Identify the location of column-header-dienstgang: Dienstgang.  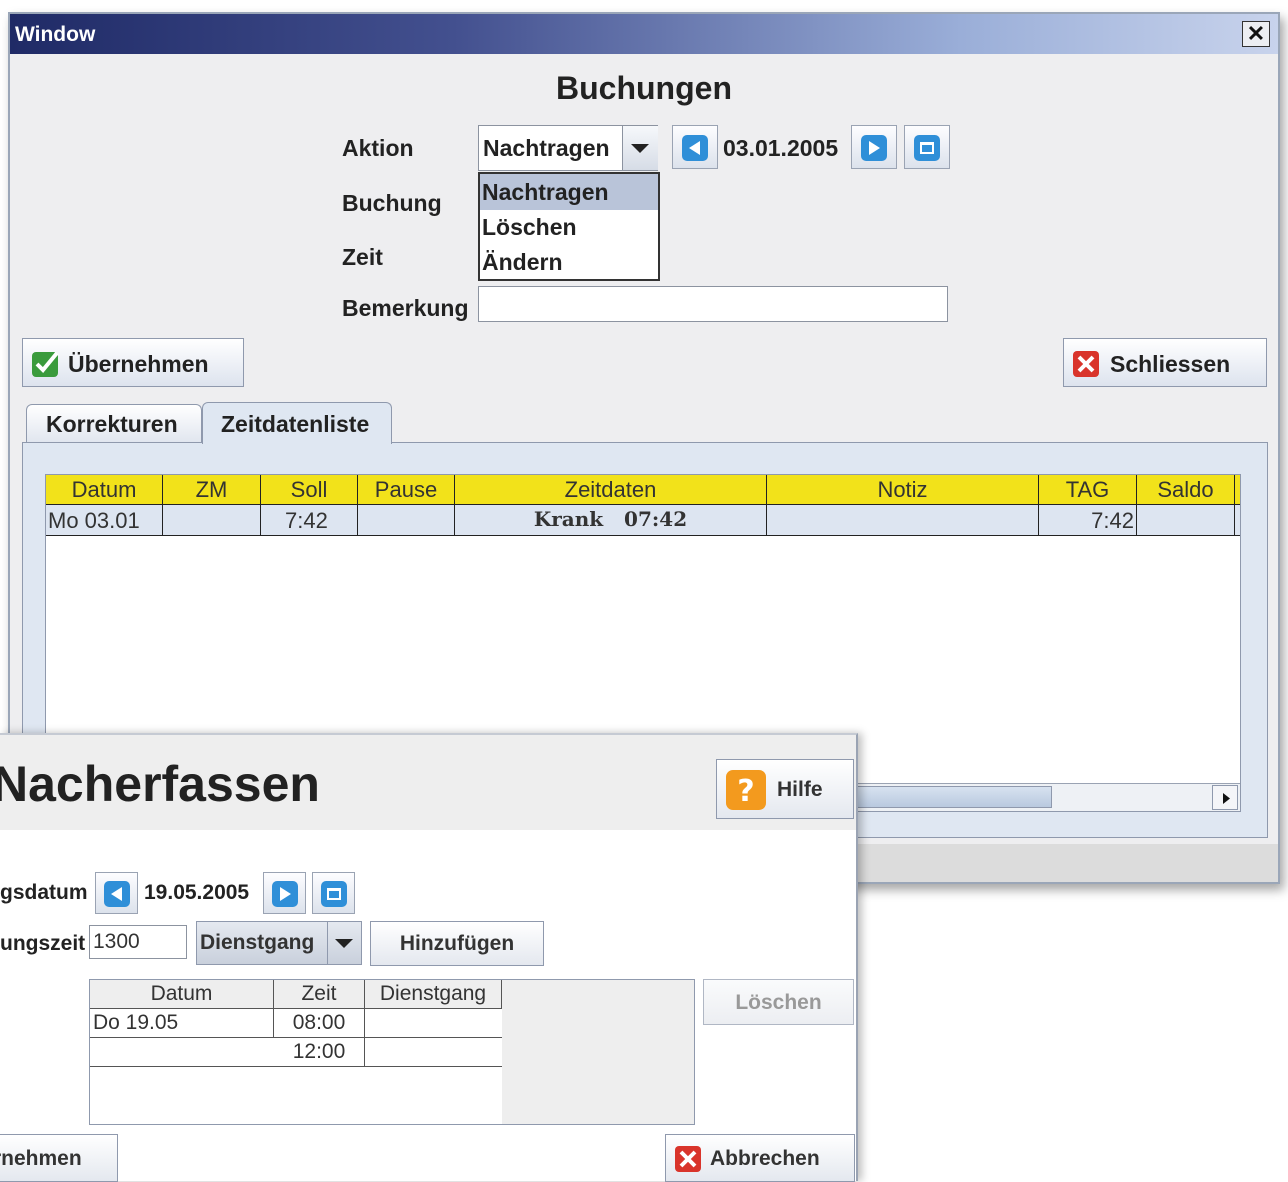
(433, 994).